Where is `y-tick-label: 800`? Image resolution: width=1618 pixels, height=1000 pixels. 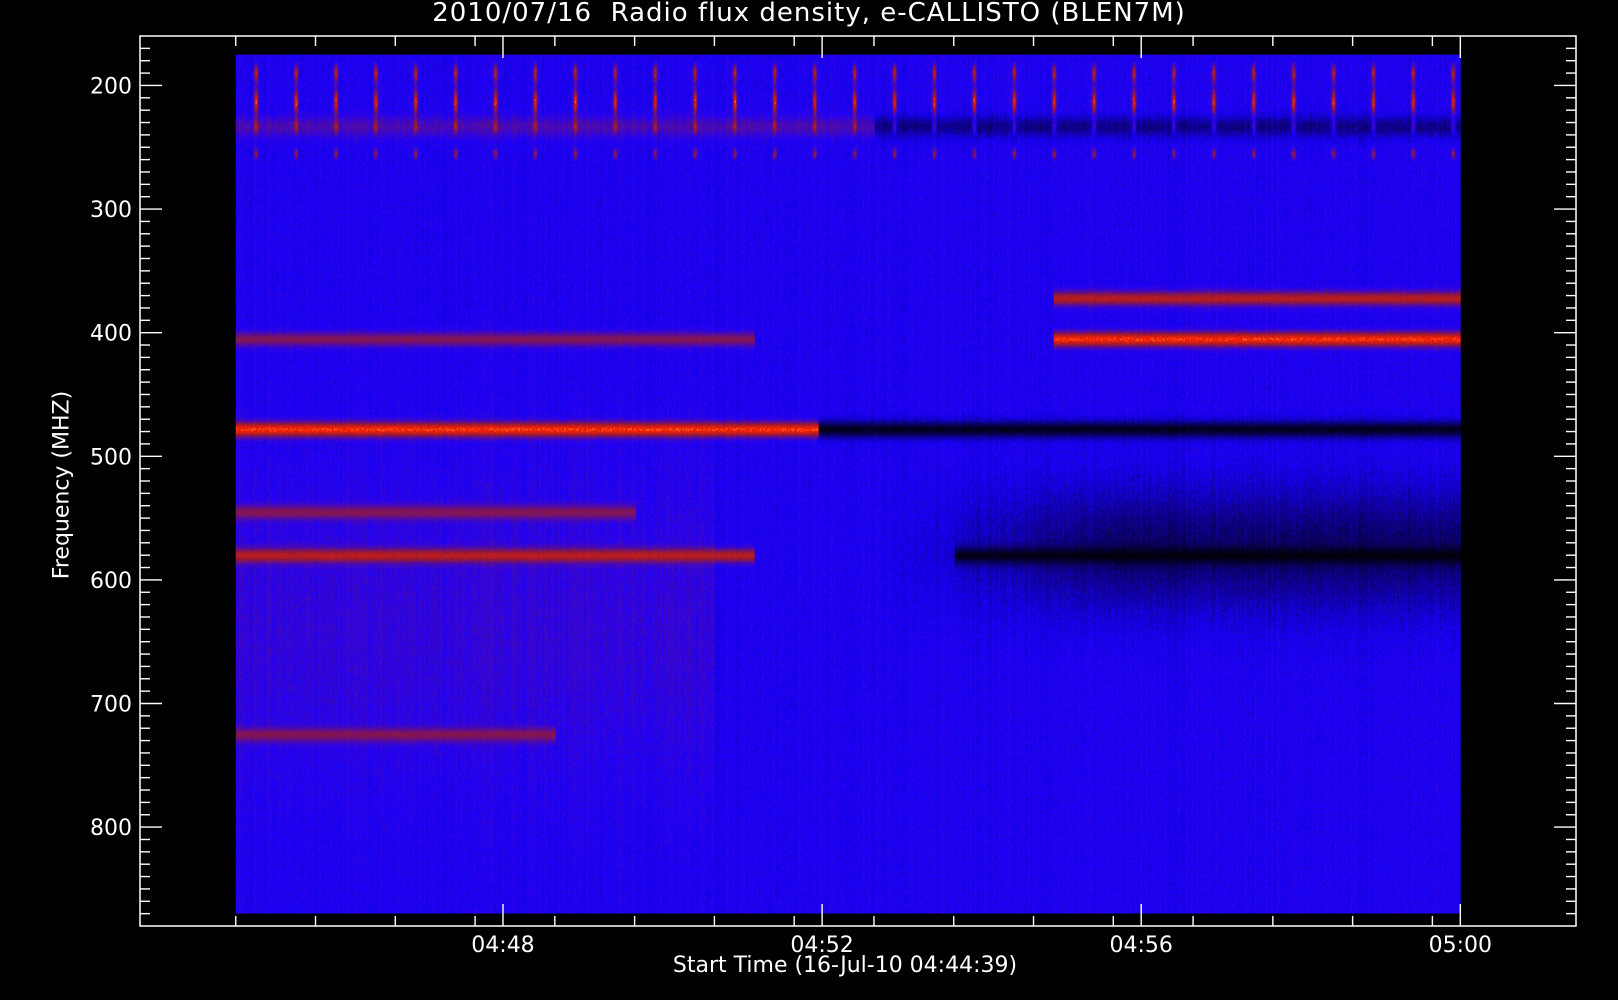 y-tick-label: 800 is located at coordinates (111, 828).